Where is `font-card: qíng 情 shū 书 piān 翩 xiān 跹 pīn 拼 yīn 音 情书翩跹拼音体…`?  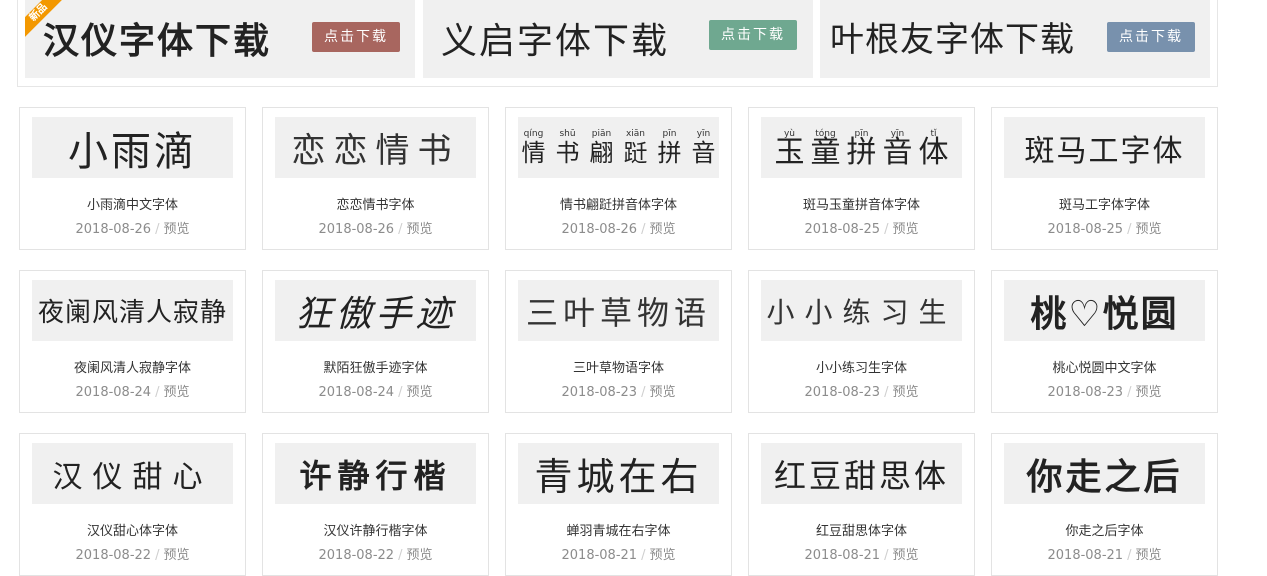
font-card: qíng 情 shū 书 piān 翩 xiān 跹 pīn 拼 yīn 音 情书翩跹拼音体… is located at coordinates (618, 178).